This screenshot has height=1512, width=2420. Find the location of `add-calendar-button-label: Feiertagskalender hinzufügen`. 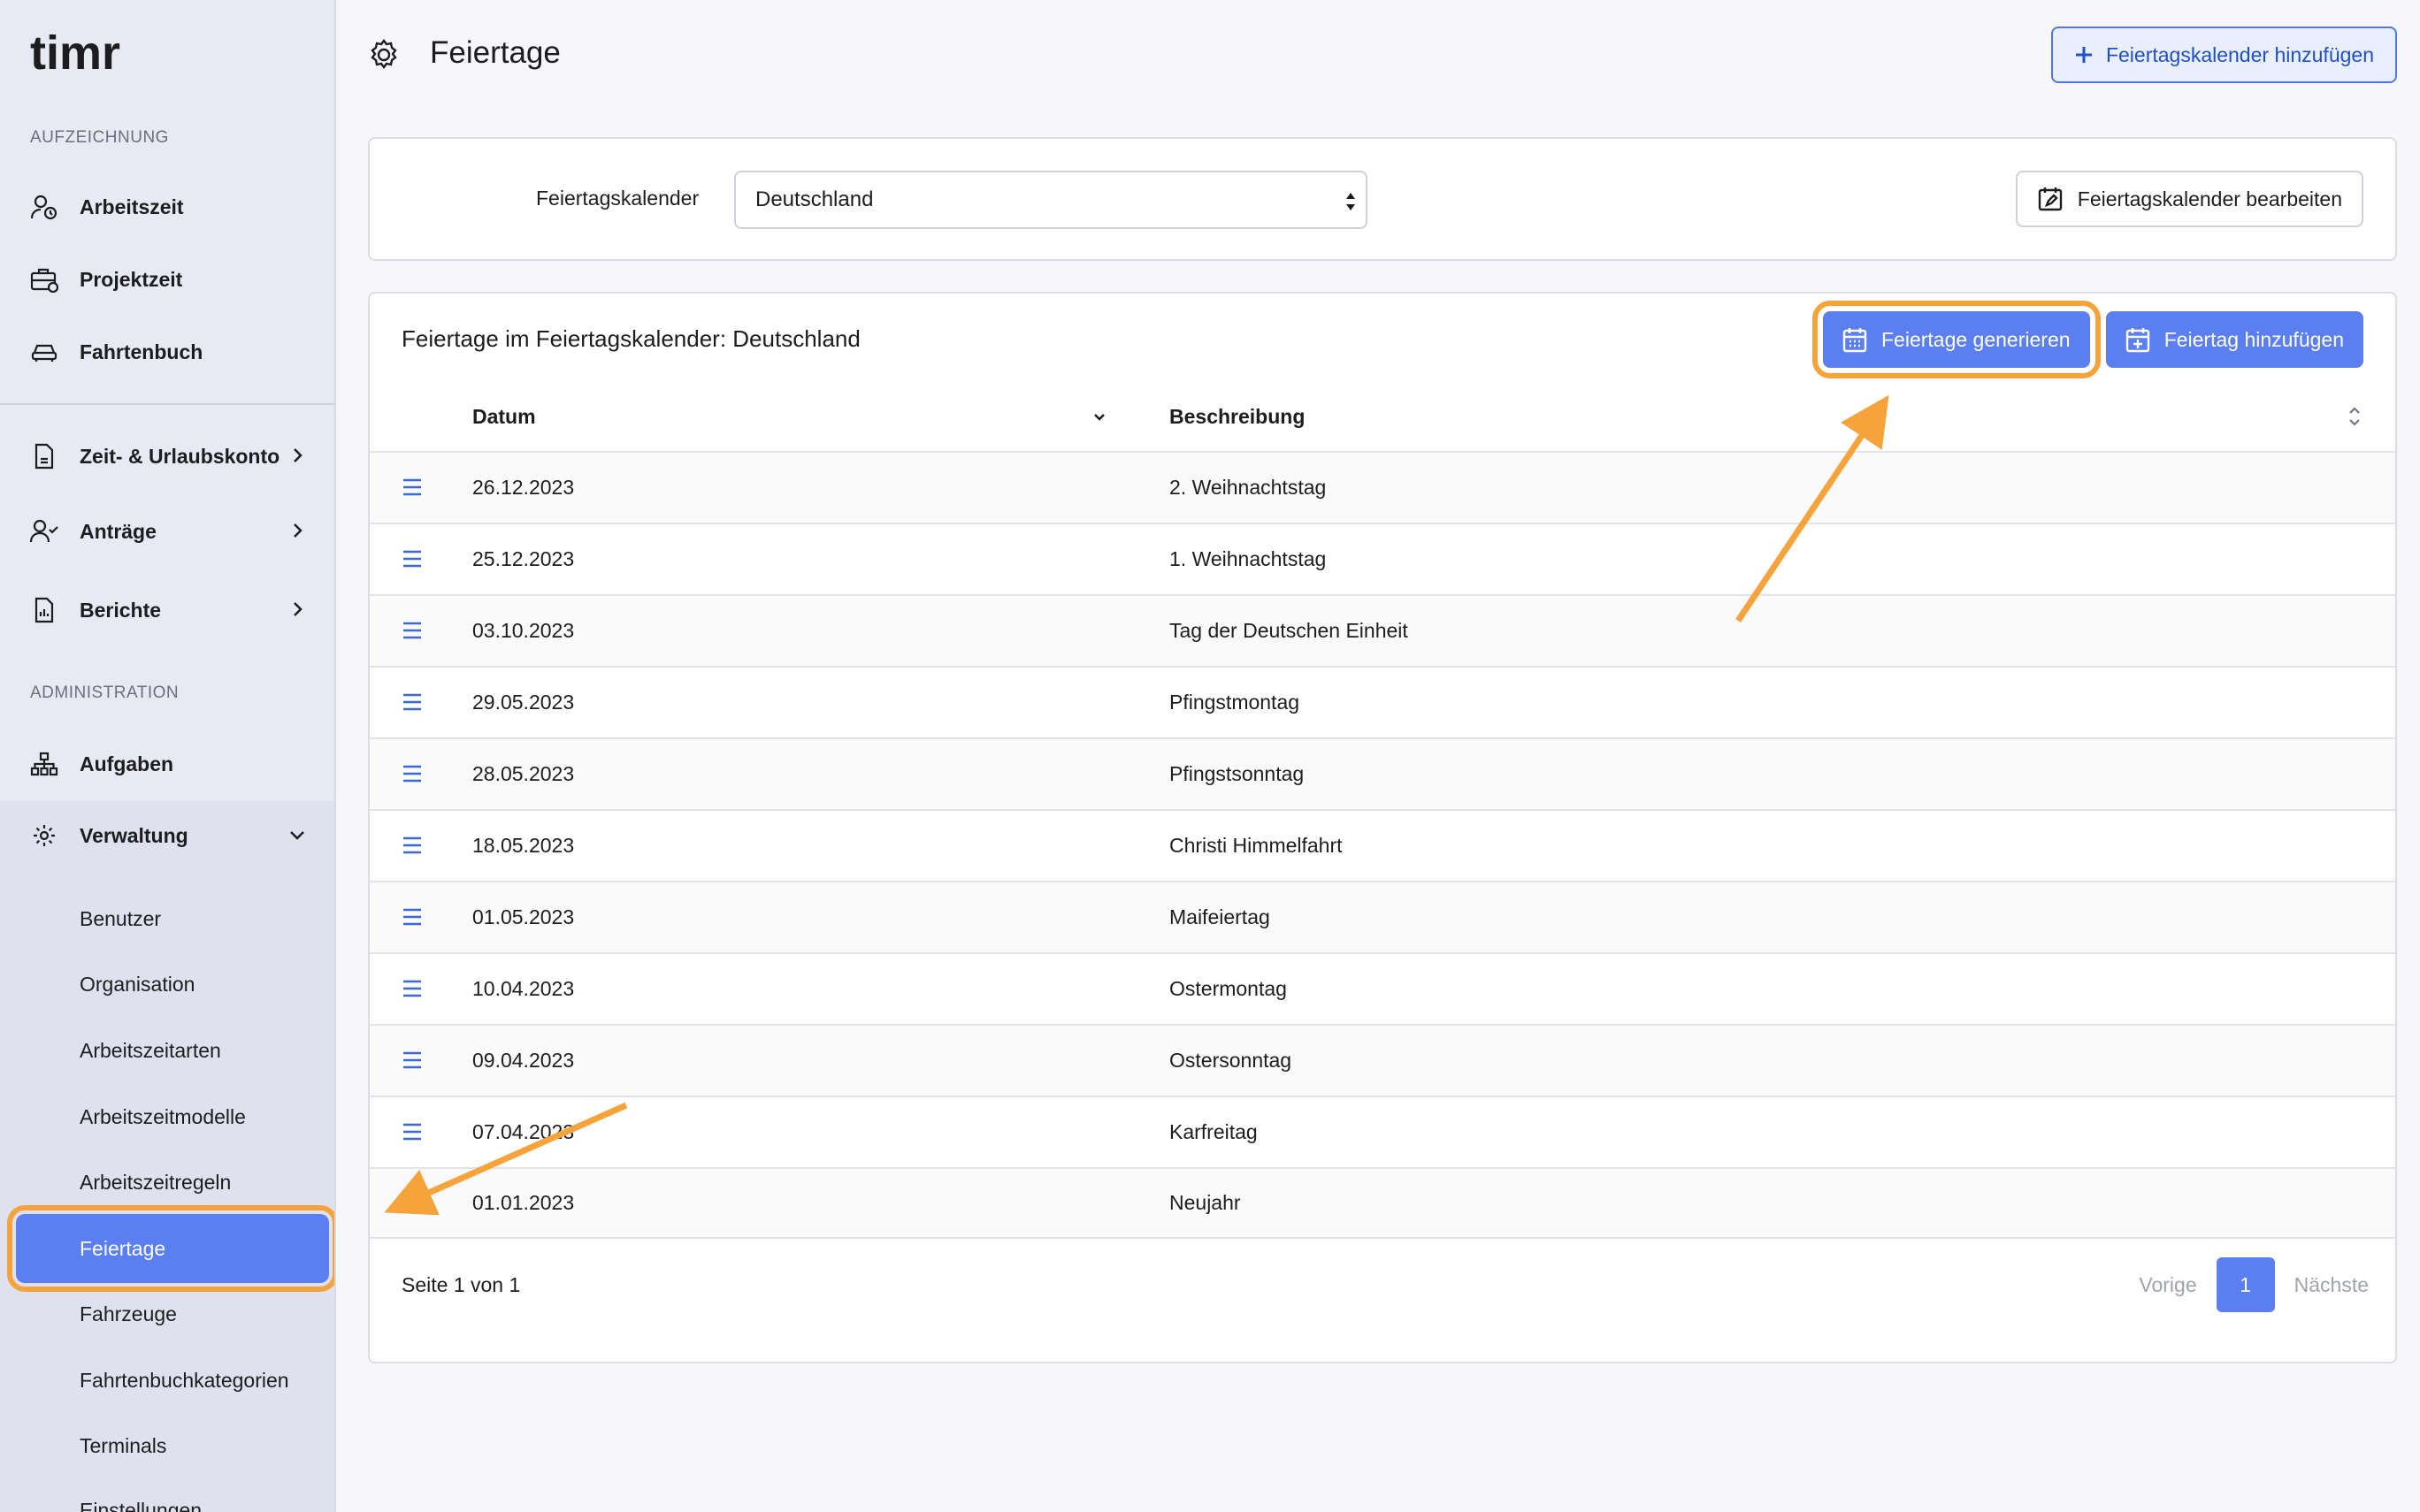

add-calendar-button-label: Feiertagskalender hinzufügen is located at coordinates (2240, 54).